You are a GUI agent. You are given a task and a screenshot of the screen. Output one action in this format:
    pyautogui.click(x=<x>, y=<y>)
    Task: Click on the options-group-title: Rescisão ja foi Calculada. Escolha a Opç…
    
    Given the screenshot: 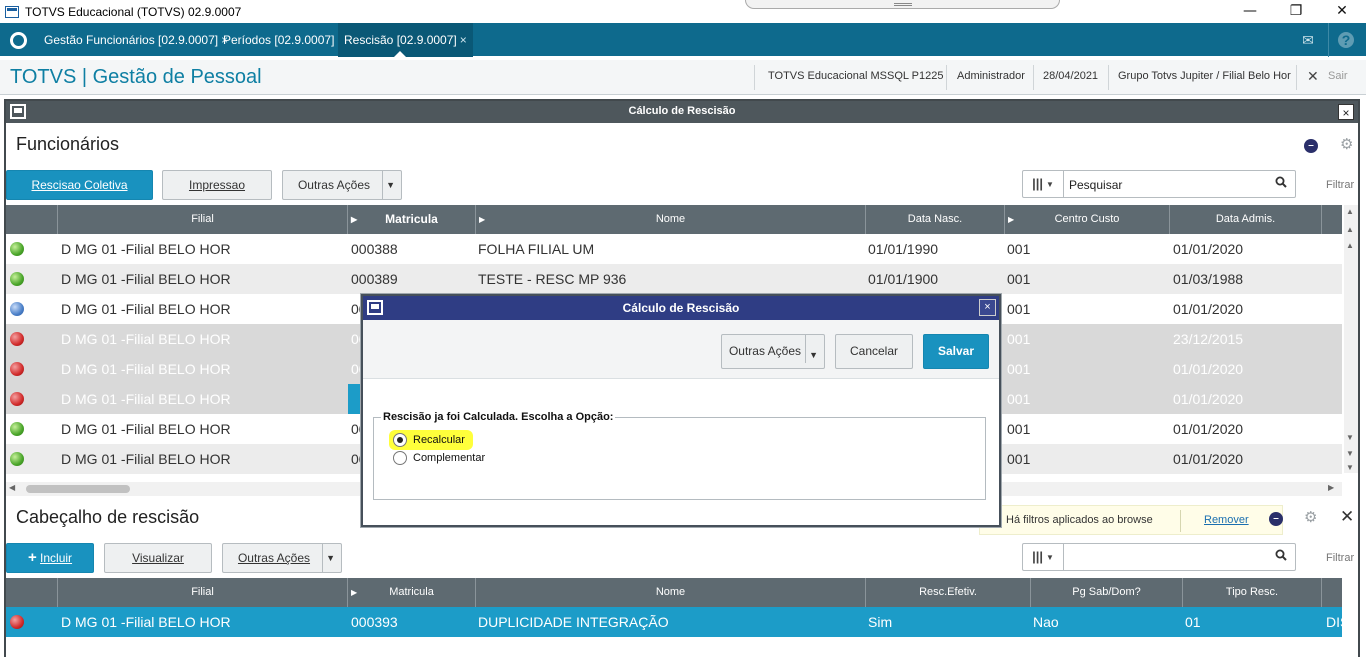 What is the action you would take?
    pyautogui.click(x=498, y=417)
    